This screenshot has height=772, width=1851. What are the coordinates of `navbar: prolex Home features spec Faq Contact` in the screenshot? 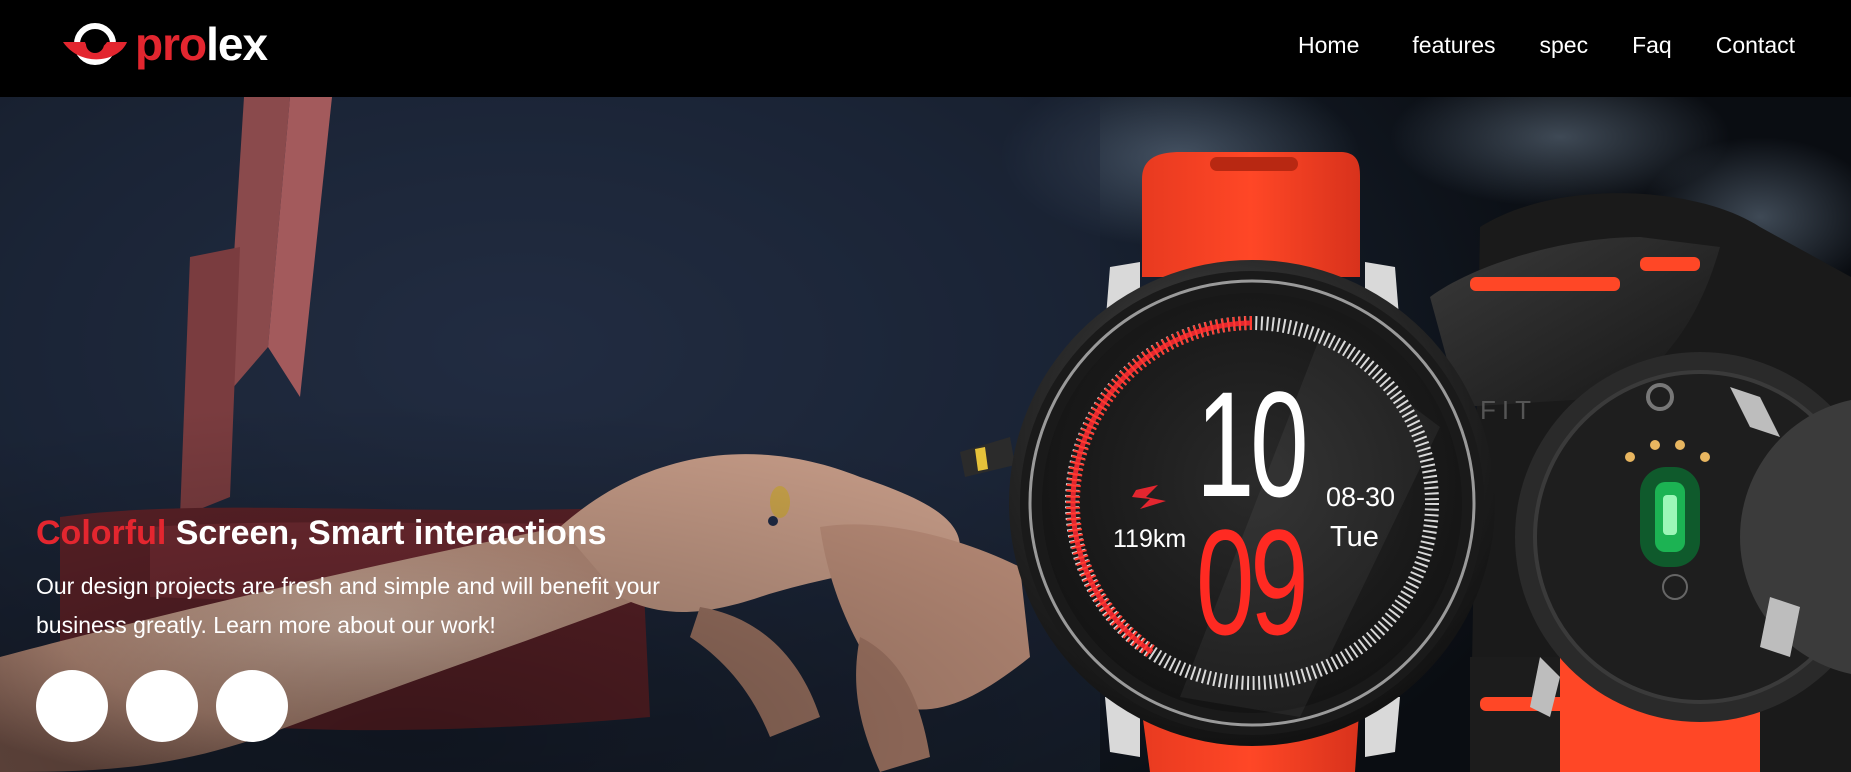 It's located at (925, 48).